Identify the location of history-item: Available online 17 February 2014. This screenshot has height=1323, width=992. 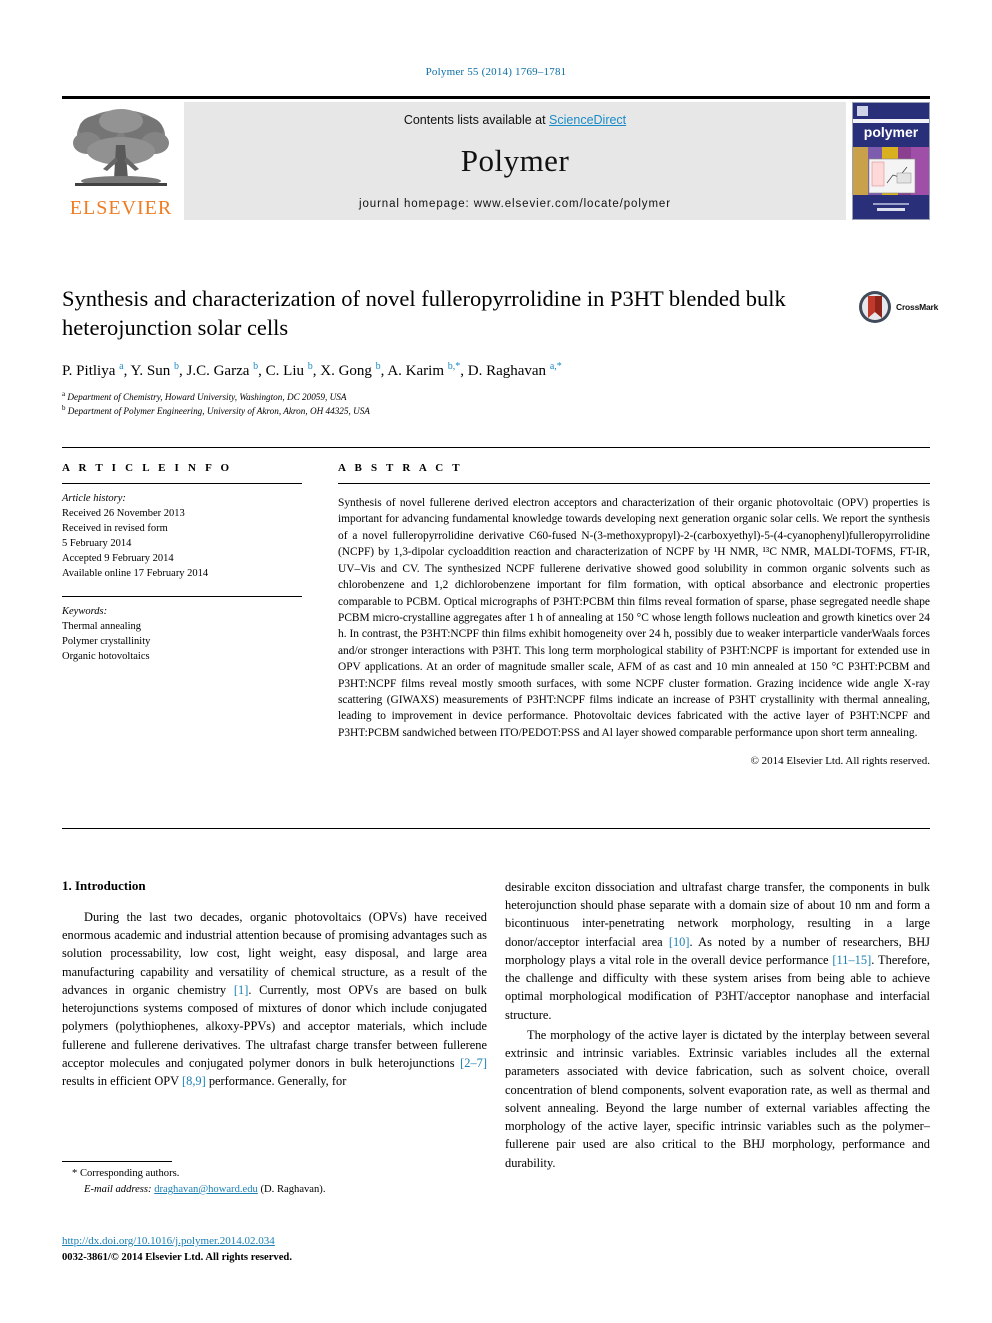
(135, 573).